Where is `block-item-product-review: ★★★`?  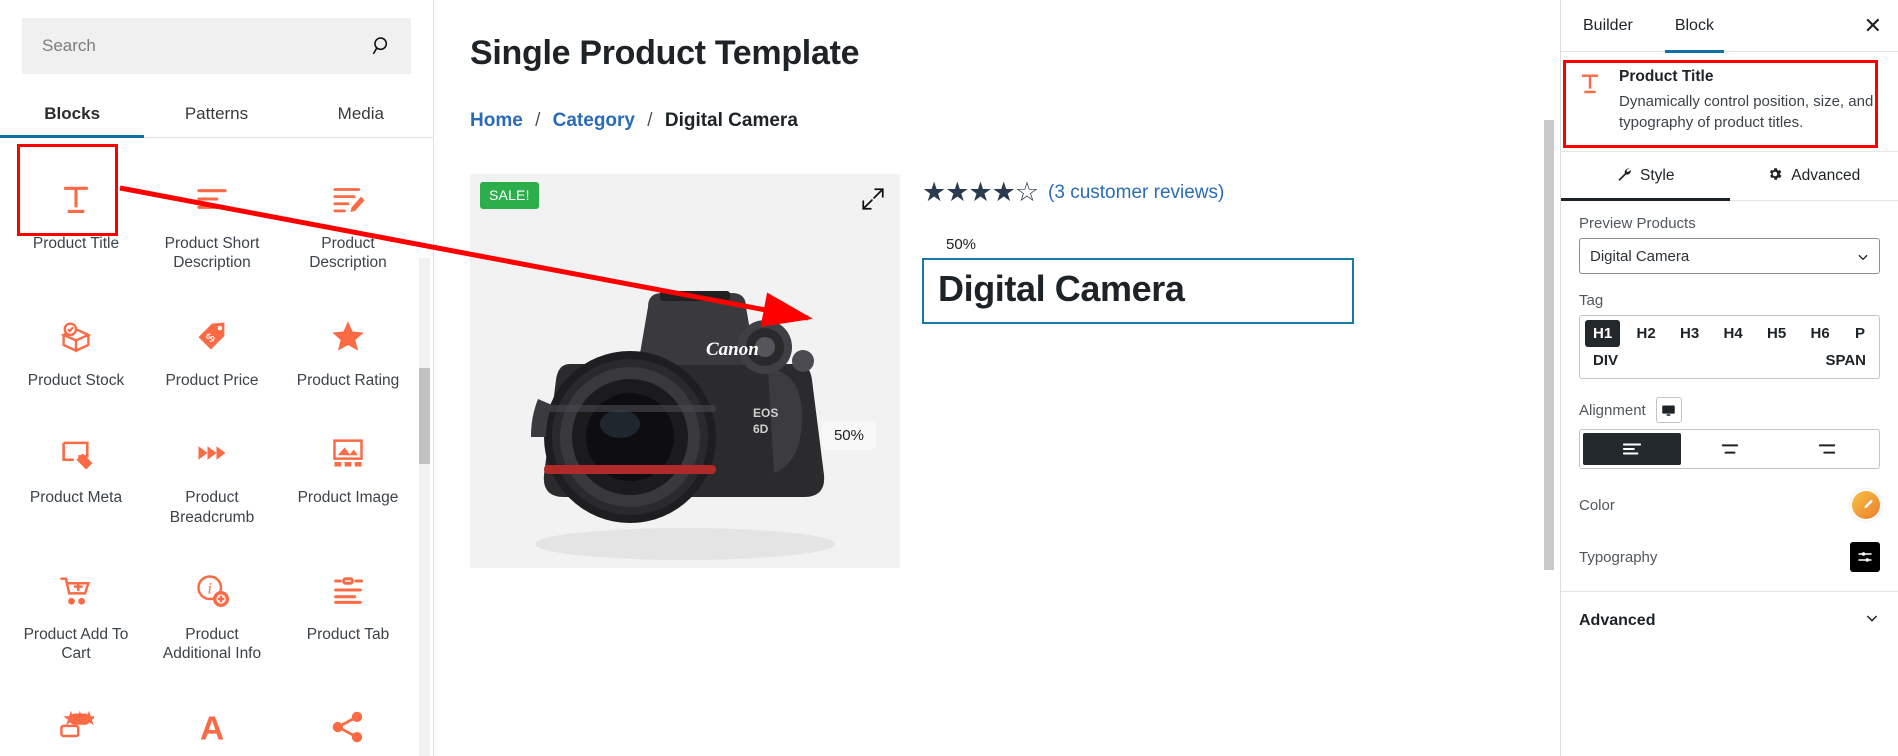
block-item-product-review: ★★★ is located at coordinates (76, 722).